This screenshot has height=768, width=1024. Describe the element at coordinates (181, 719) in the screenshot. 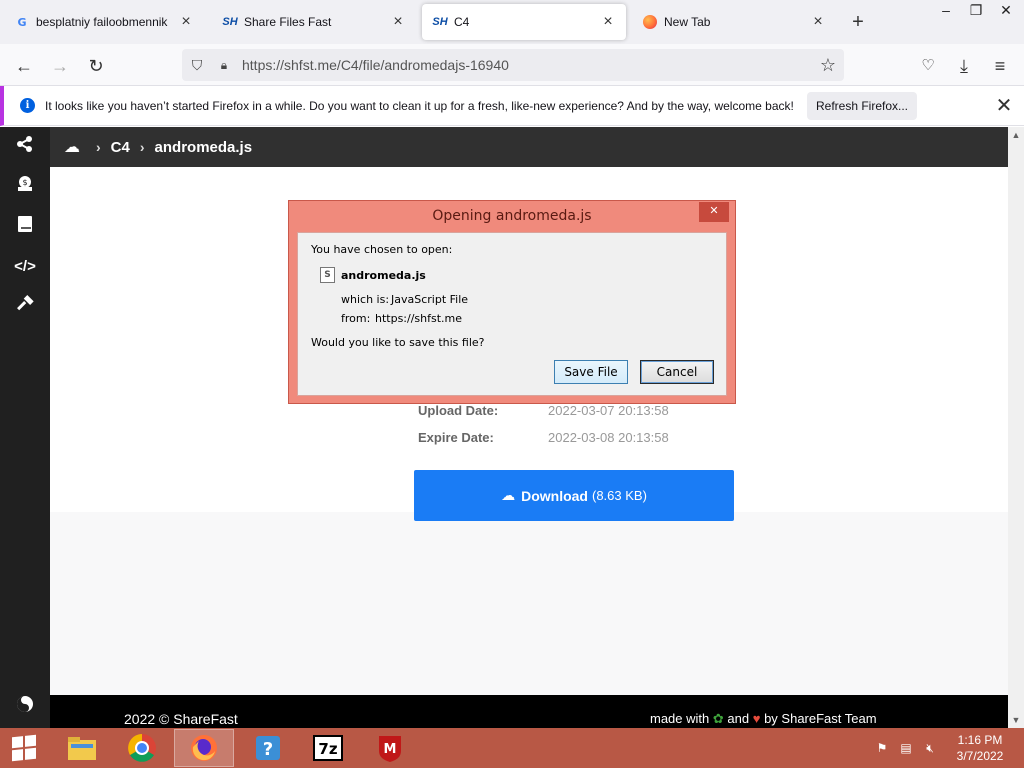

I see `copyright-text: 2022 © ShareFast` at that location.